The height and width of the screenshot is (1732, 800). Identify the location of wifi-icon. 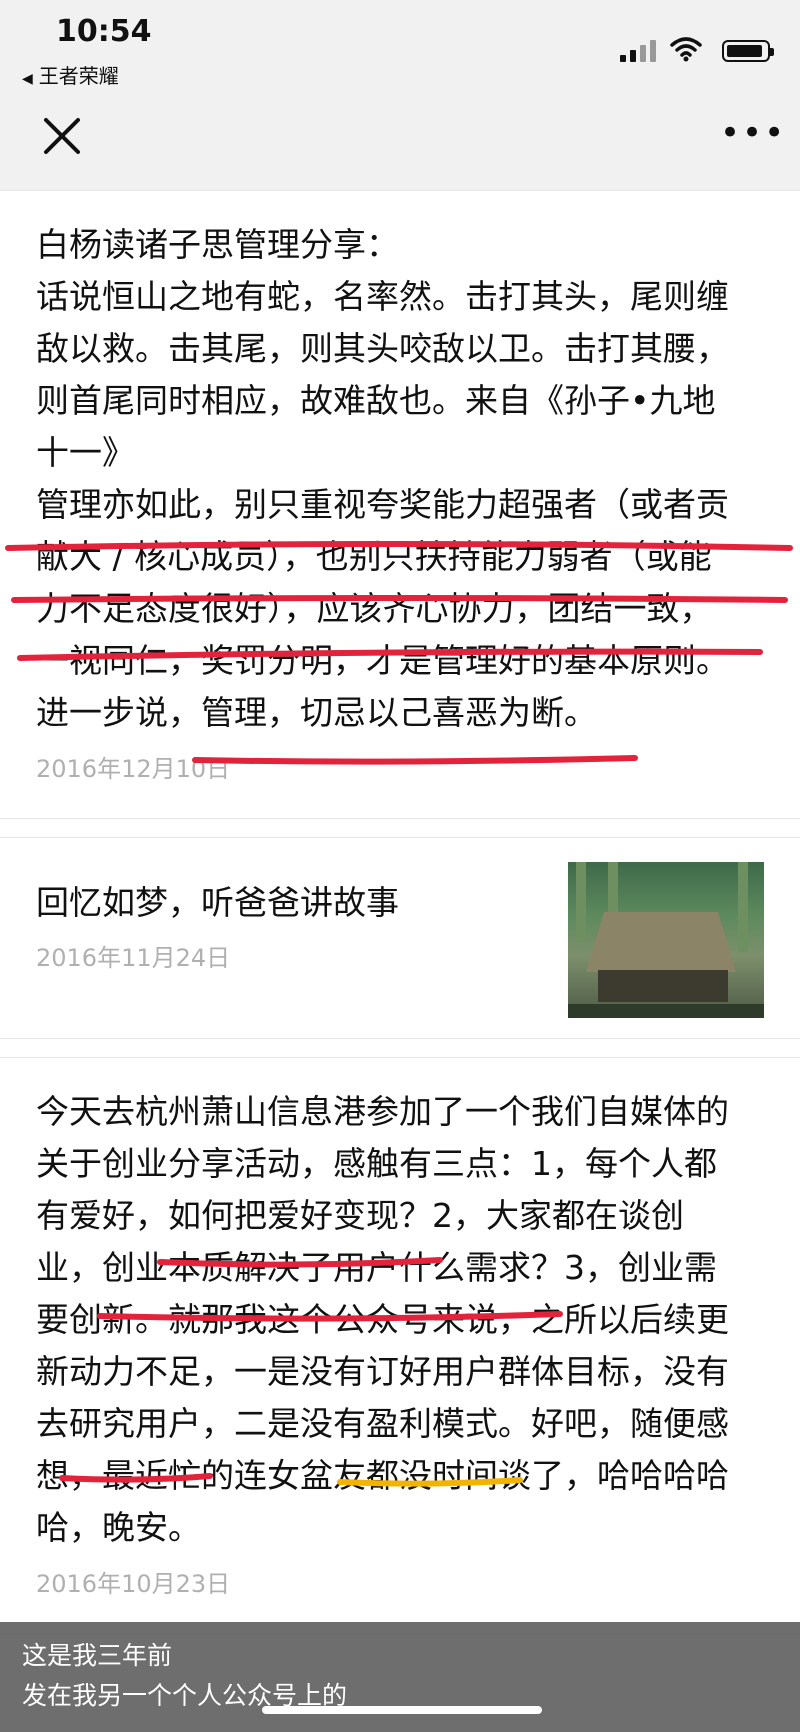
(686, 49).